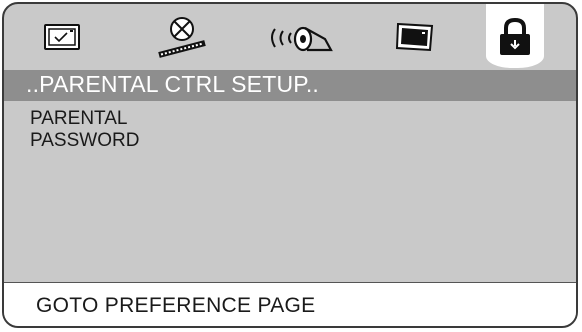 This screenshot has width=582, height=332. I want to click on goto-preference-page-label: GOTO PREFERENCE PAGE, so click(176, 305).